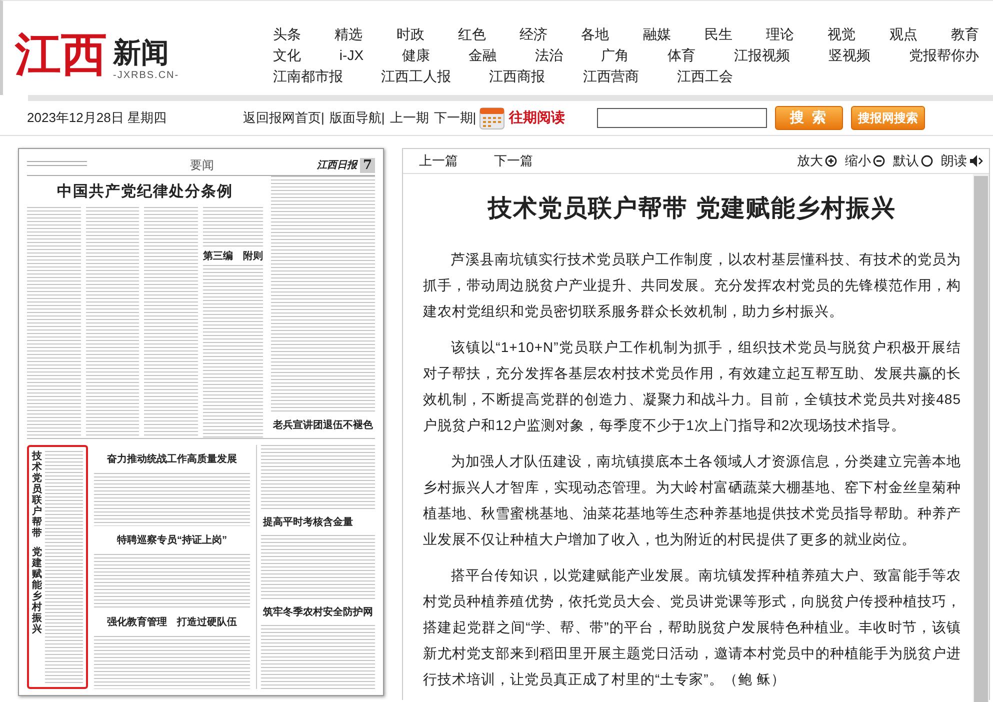  I want to click on page-headline: 中国共产党纪律处分条例, so click(145, 191).